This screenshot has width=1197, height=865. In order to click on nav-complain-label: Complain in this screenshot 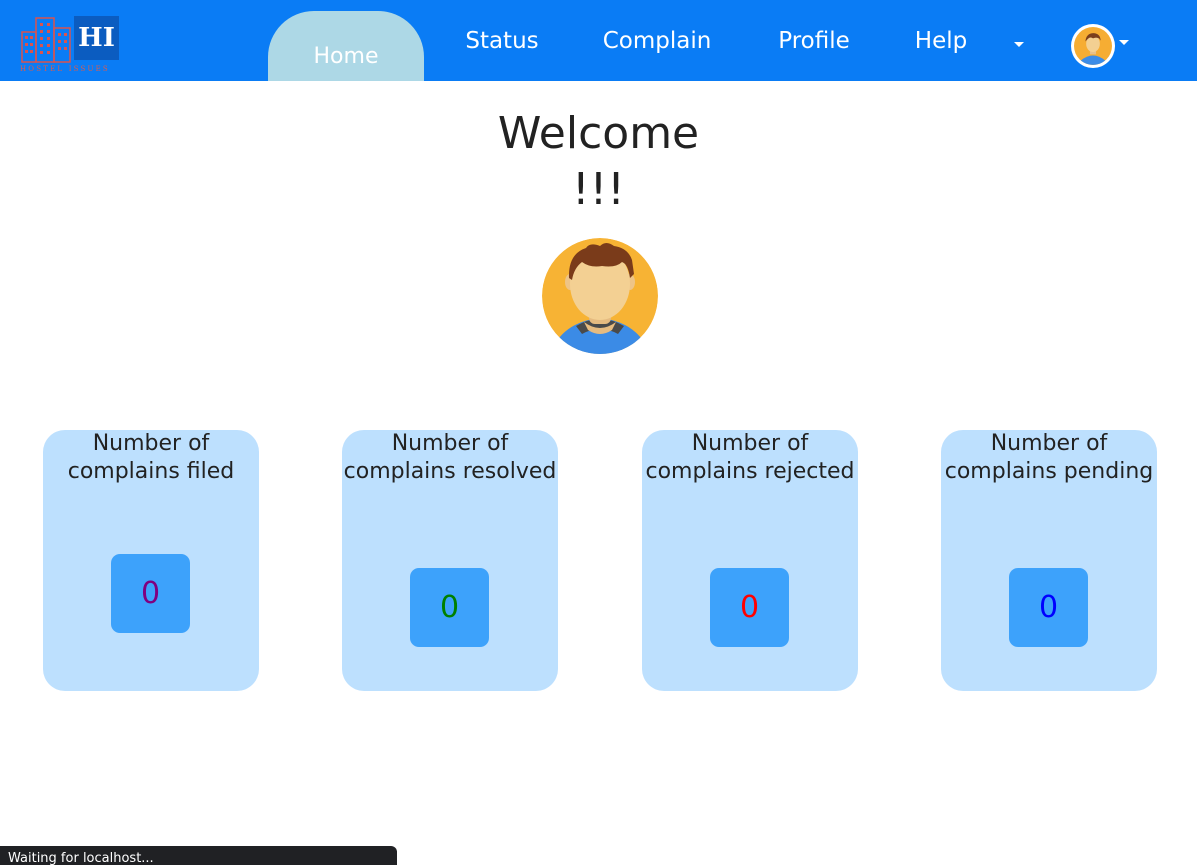, I will do `click(657, 41)`.